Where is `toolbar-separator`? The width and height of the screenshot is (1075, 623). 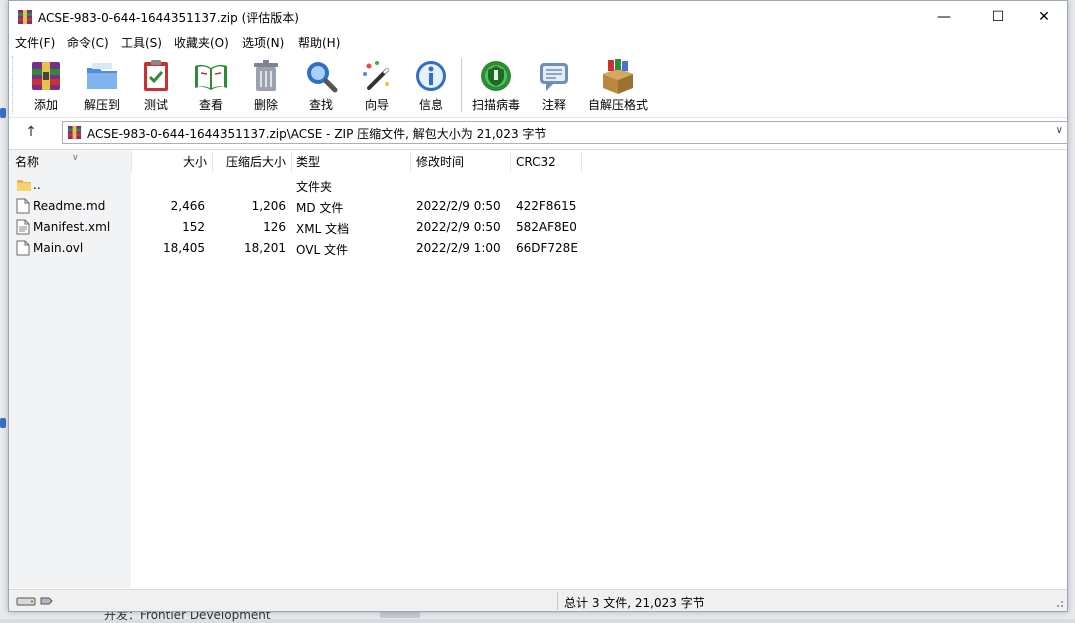
toolbar-separator is located at coordinates (461, 85).